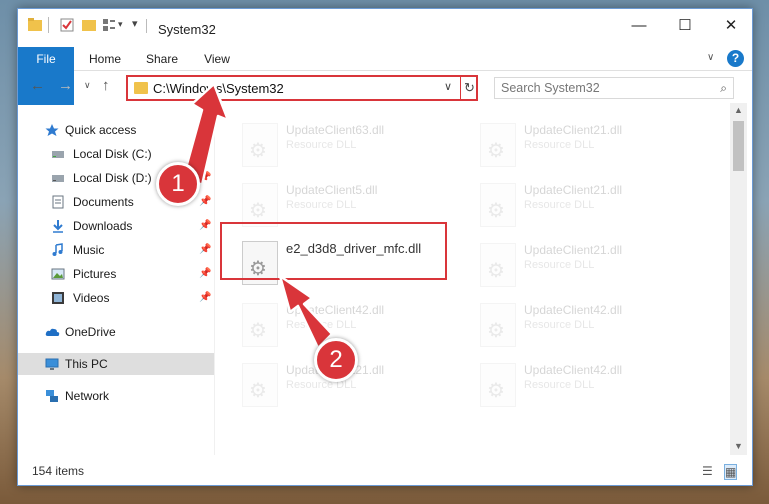 This screenshot has height=504, width=769. What do you see at coordinates (105, 59) in the screenshot?
I see `tab-home: Home` at bounding box center [105, 59].